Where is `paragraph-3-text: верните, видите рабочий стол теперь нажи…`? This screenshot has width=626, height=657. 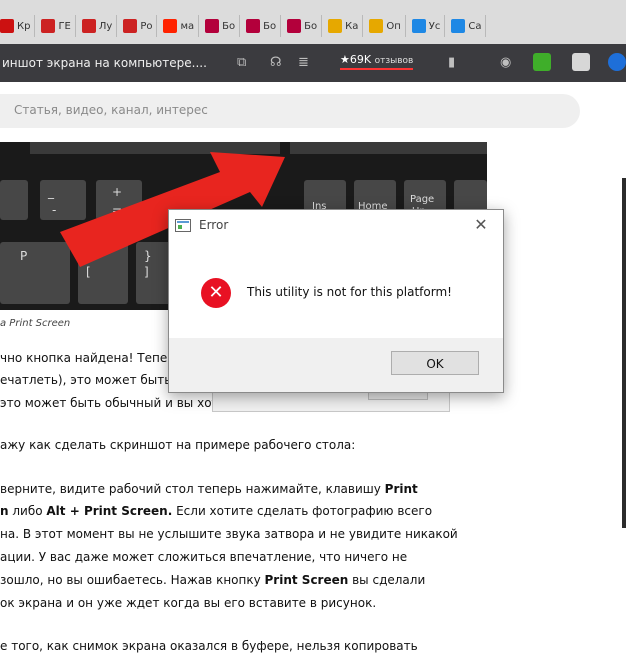 paragraph-3-text: верните, видите рабочий стол теперь нажи… is located at coordinates (192, 489).